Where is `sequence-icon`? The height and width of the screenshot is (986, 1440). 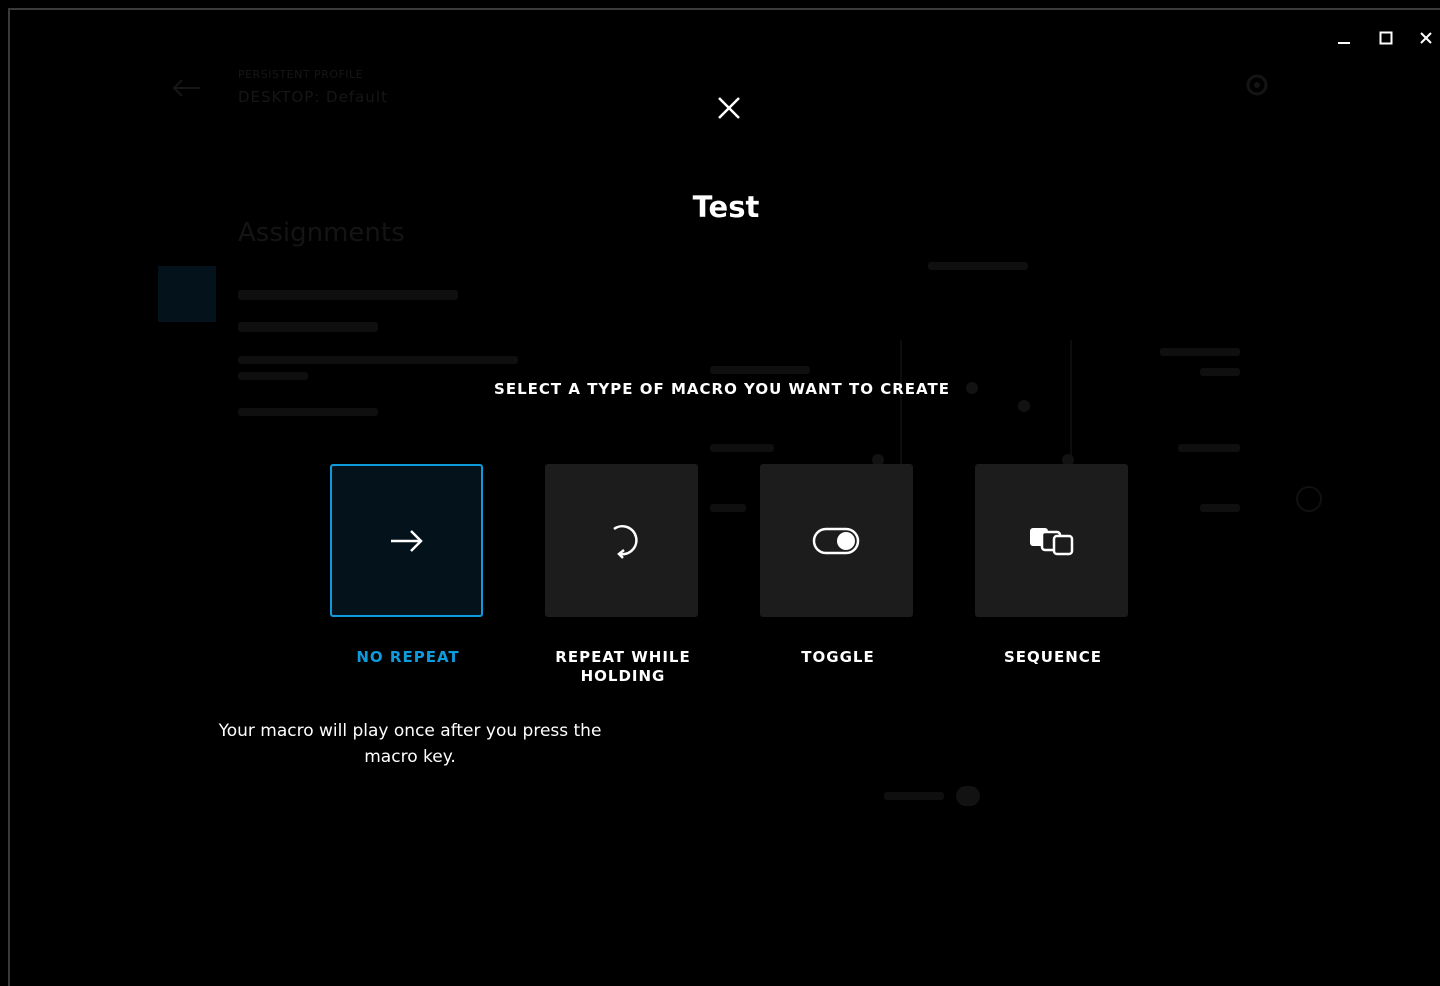 sequence-icon is located at coordinates (1051, 541).